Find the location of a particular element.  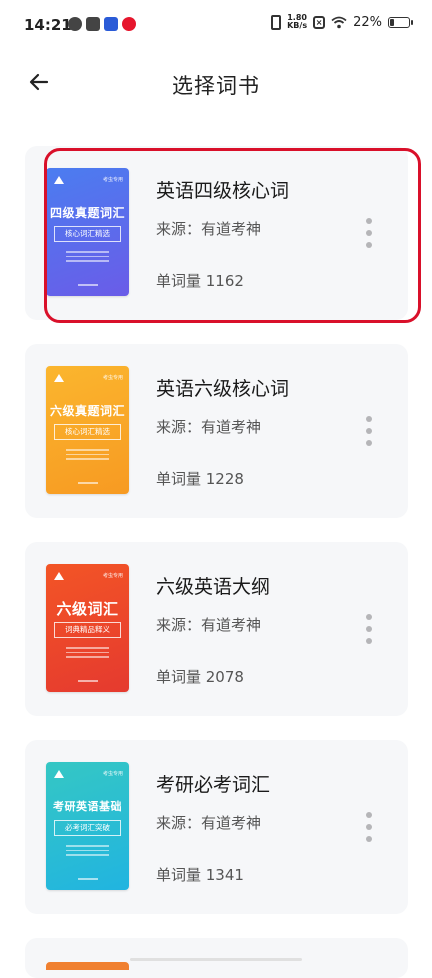

net-speed: 1.80 KB/s is located at coordinates (297, 21).